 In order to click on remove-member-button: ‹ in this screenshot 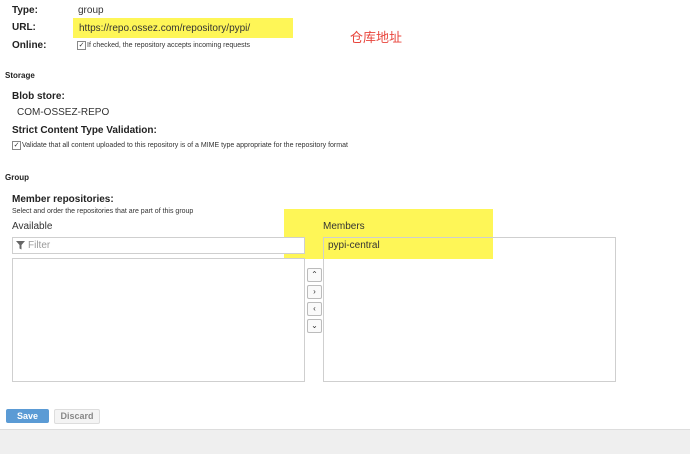, I will do `click(314, 309)`.